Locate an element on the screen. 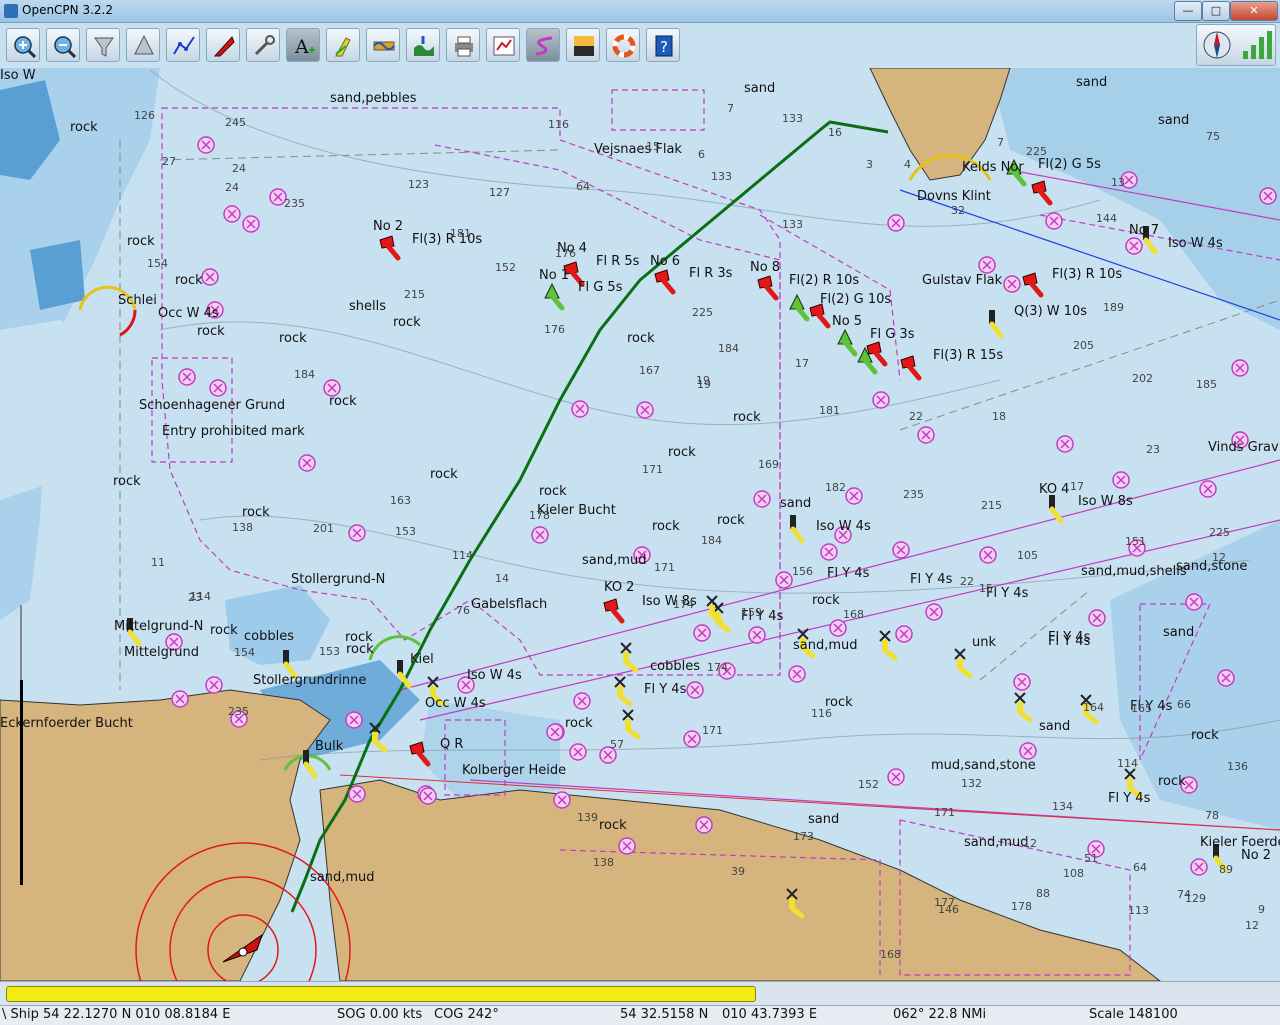 The height and width of the screenshot is (1025, 1280). compass-gps-widget is located at coordinates (1236, 45).